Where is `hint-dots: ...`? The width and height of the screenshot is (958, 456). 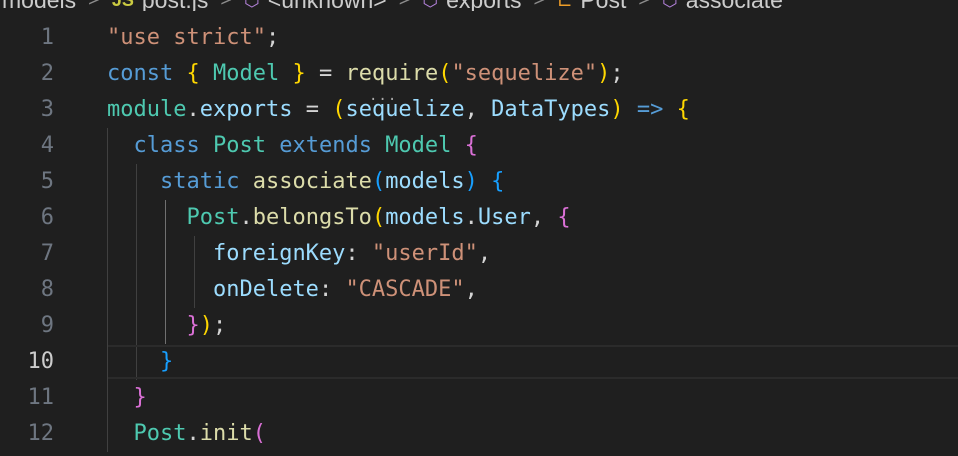
hint-dots: ... is located at coordinates (383, 96).